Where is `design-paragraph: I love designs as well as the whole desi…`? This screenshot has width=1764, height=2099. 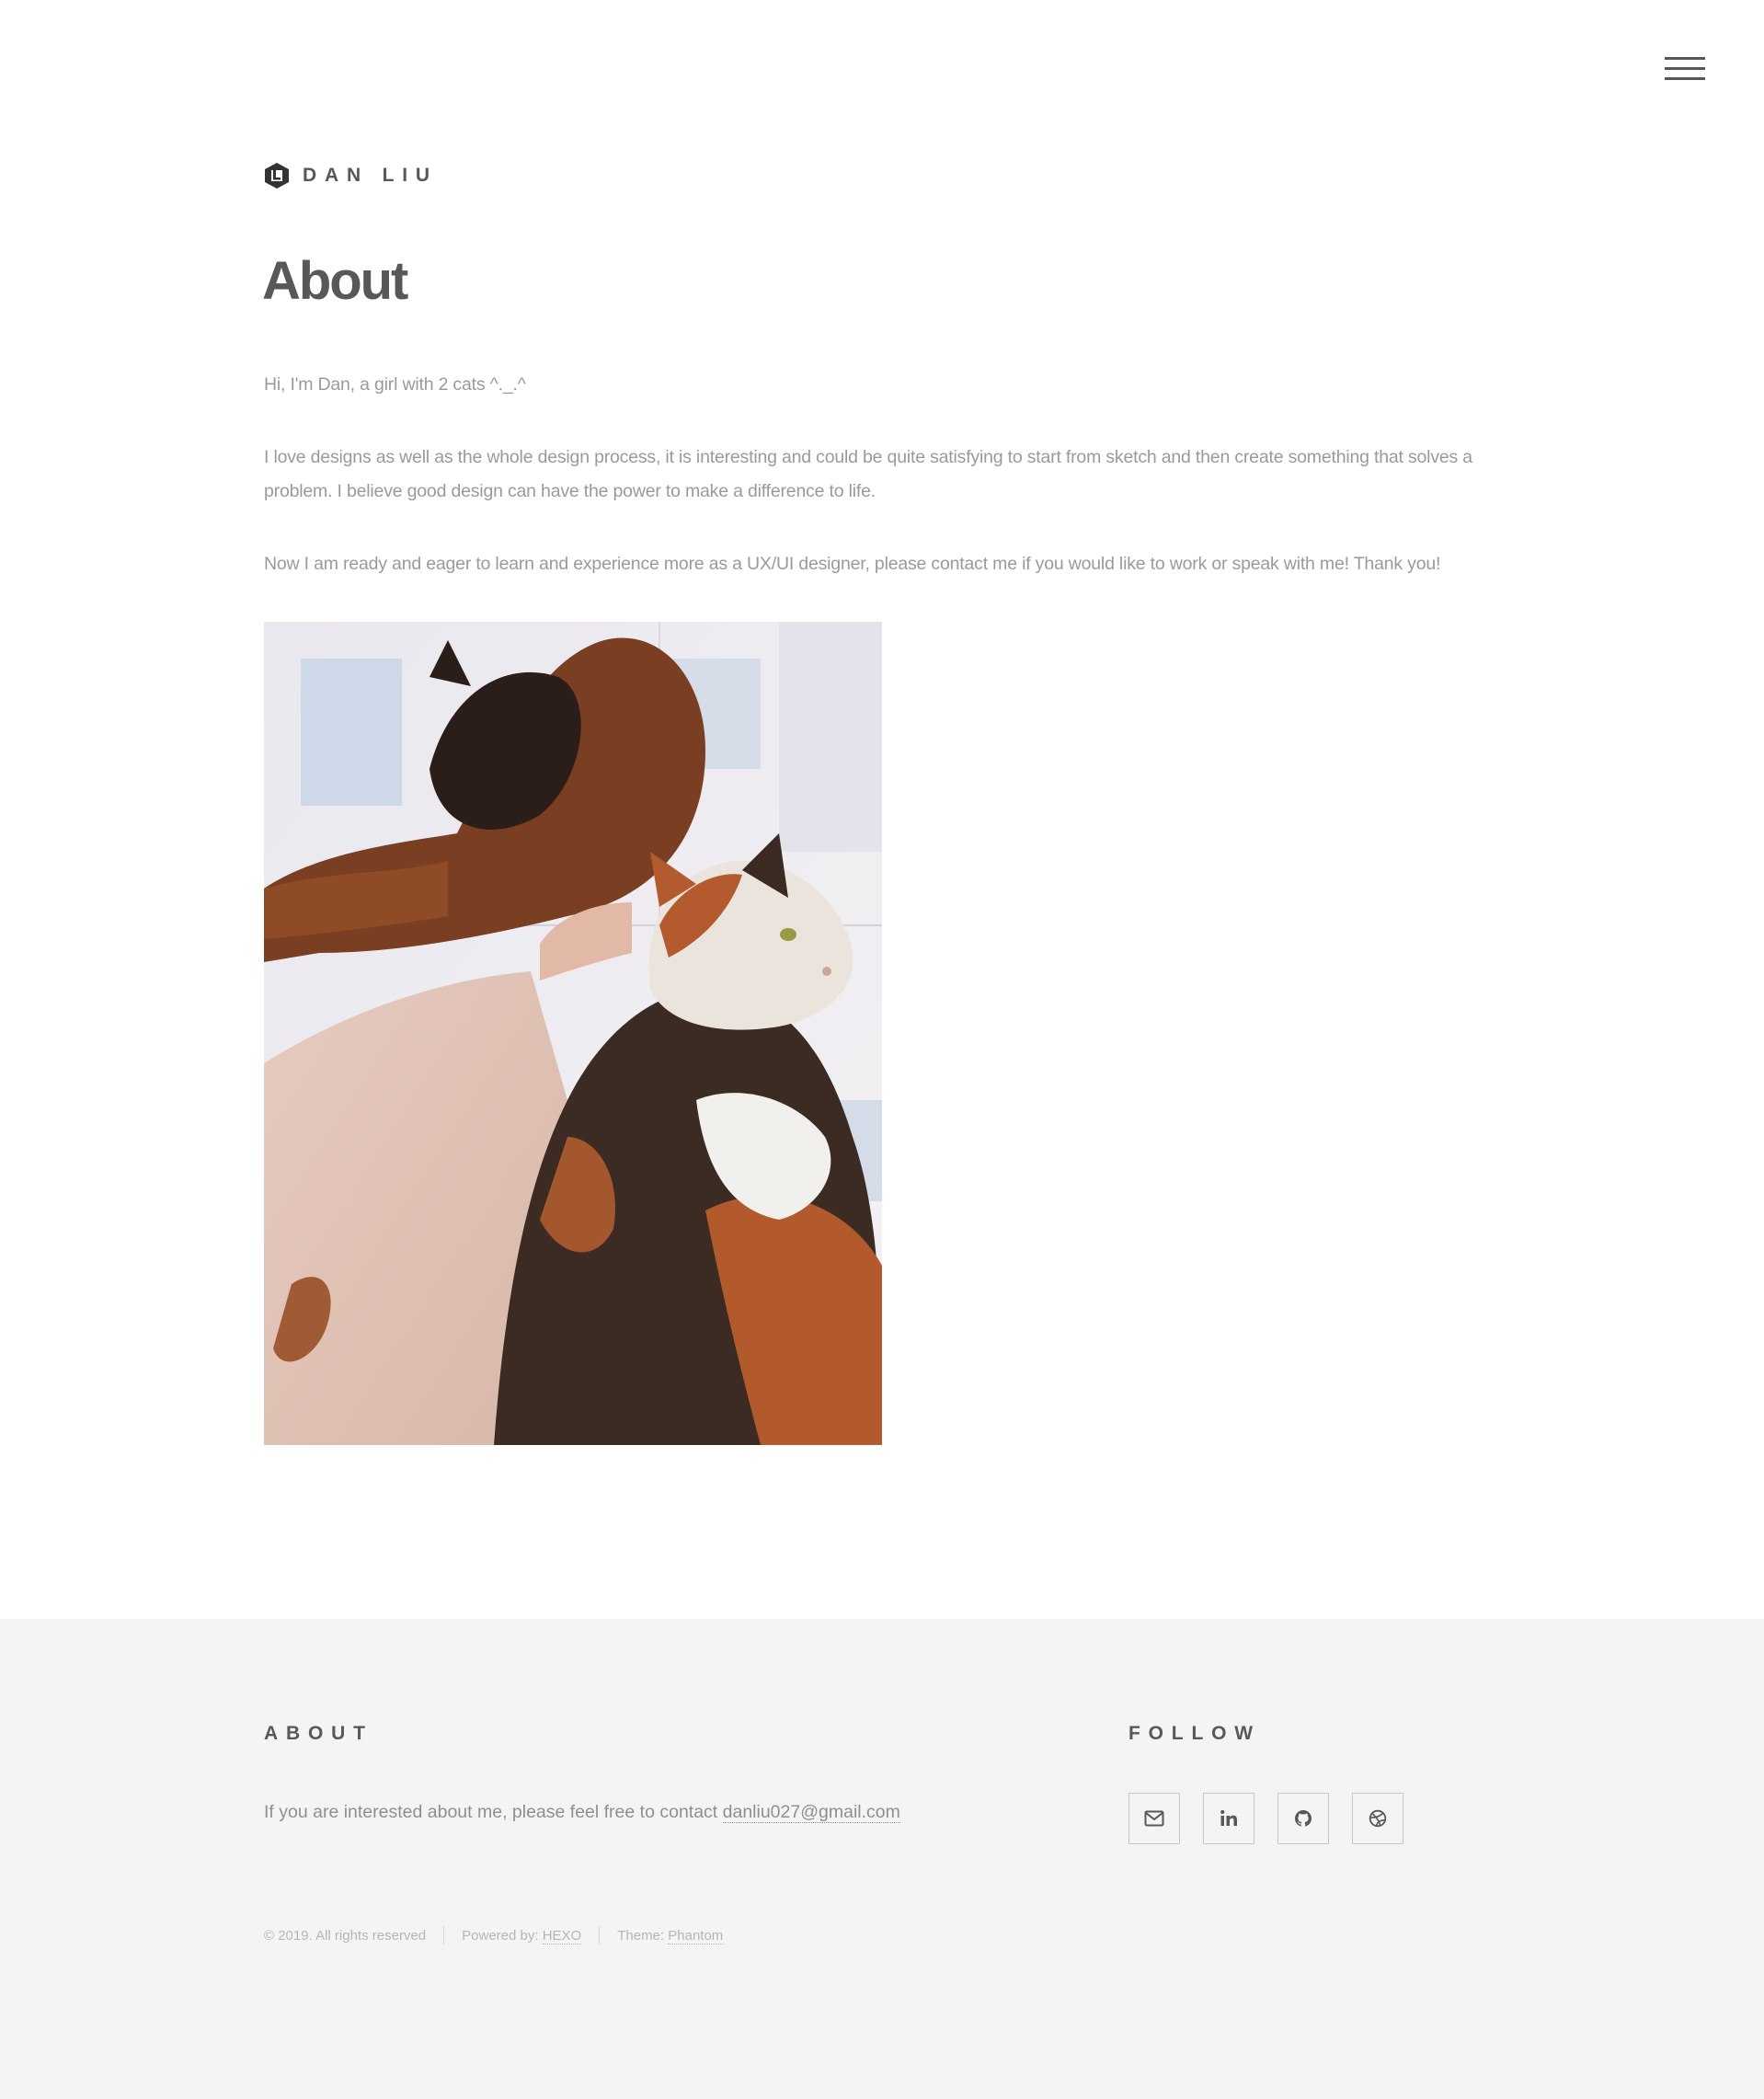 design-paragraph: I love designs as well as the whole desi… is located at coordinates (868, 474).